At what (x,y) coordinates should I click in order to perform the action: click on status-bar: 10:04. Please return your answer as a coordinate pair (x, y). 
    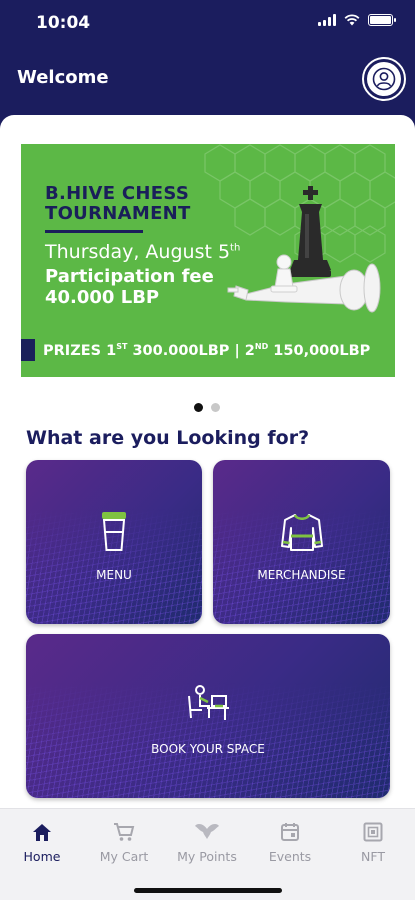
    Looking at the image, I should click on (207, 23).